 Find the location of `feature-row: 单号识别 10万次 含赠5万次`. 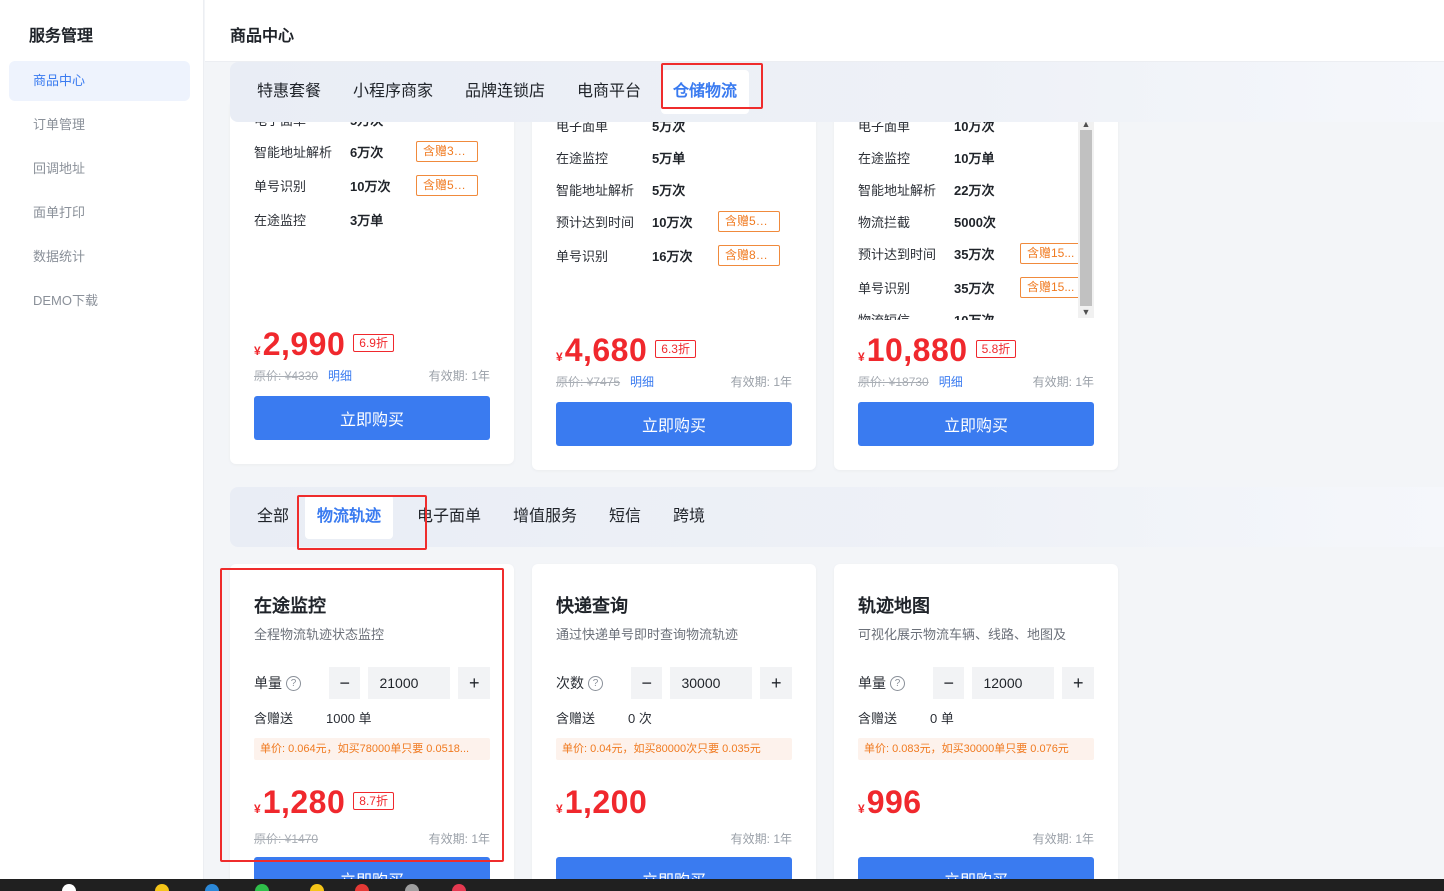

feature-row: 单号识别 10万次 含赠5万次 is located at coordinates (366, 185).